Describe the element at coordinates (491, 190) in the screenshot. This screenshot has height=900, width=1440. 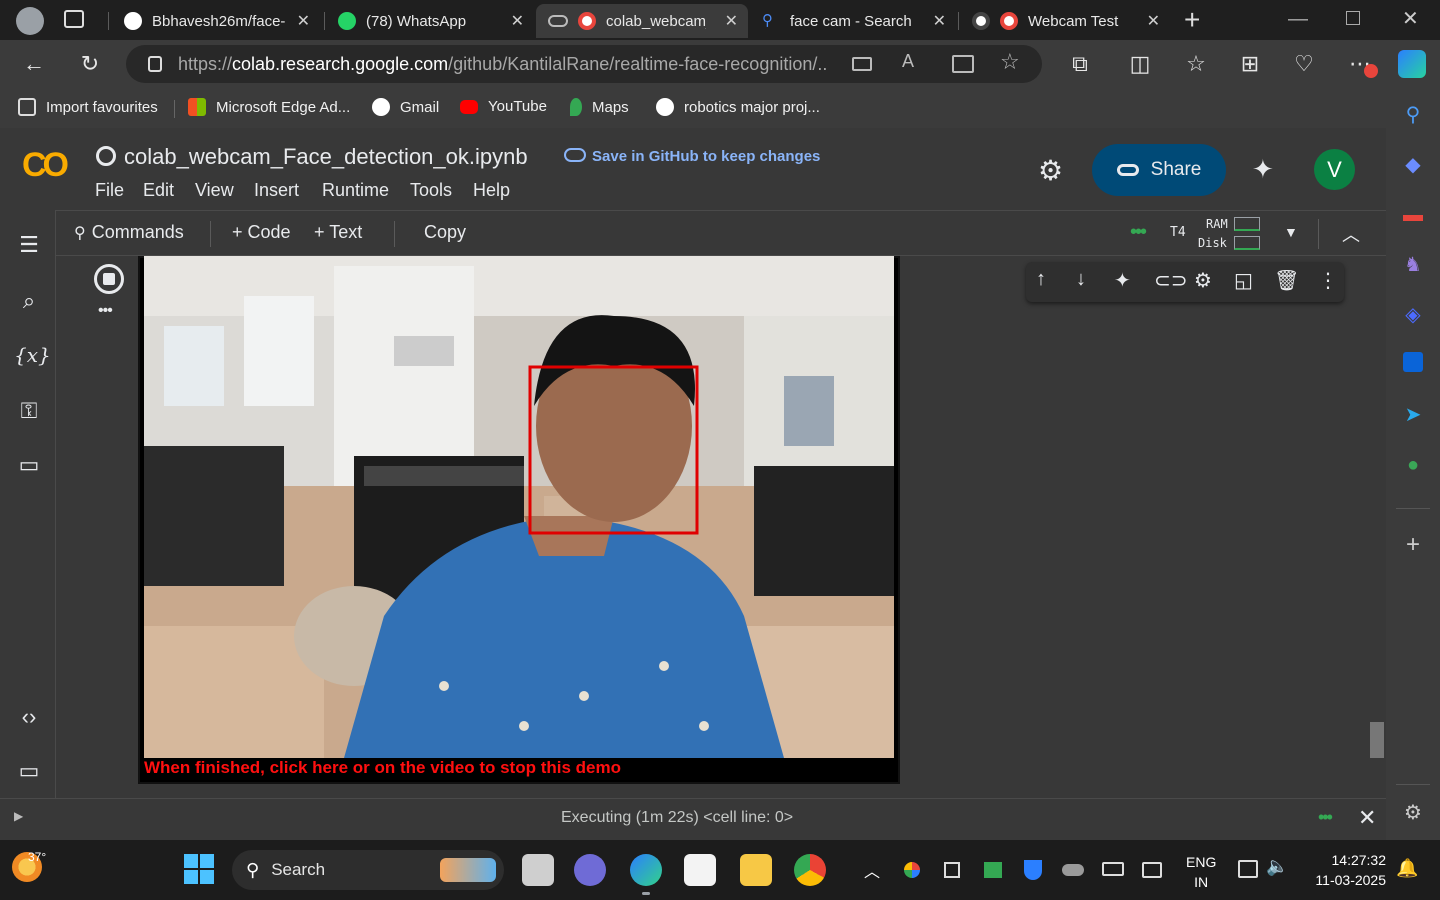
I see `menu-help: Help` at that location.